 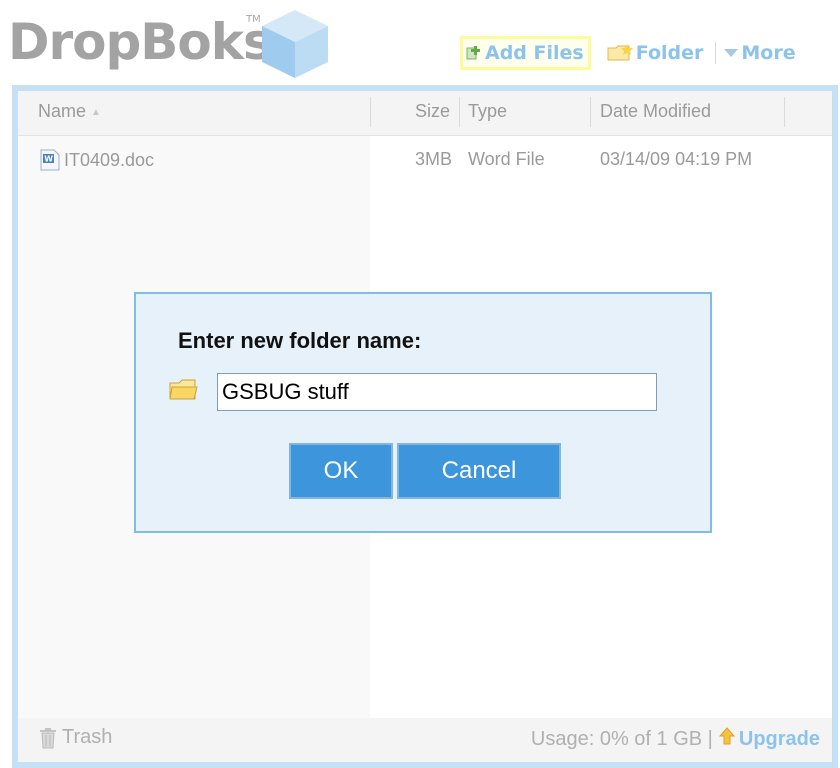 I want to click on toolbar: Add Files Folder More, so click(x=628, y=53).